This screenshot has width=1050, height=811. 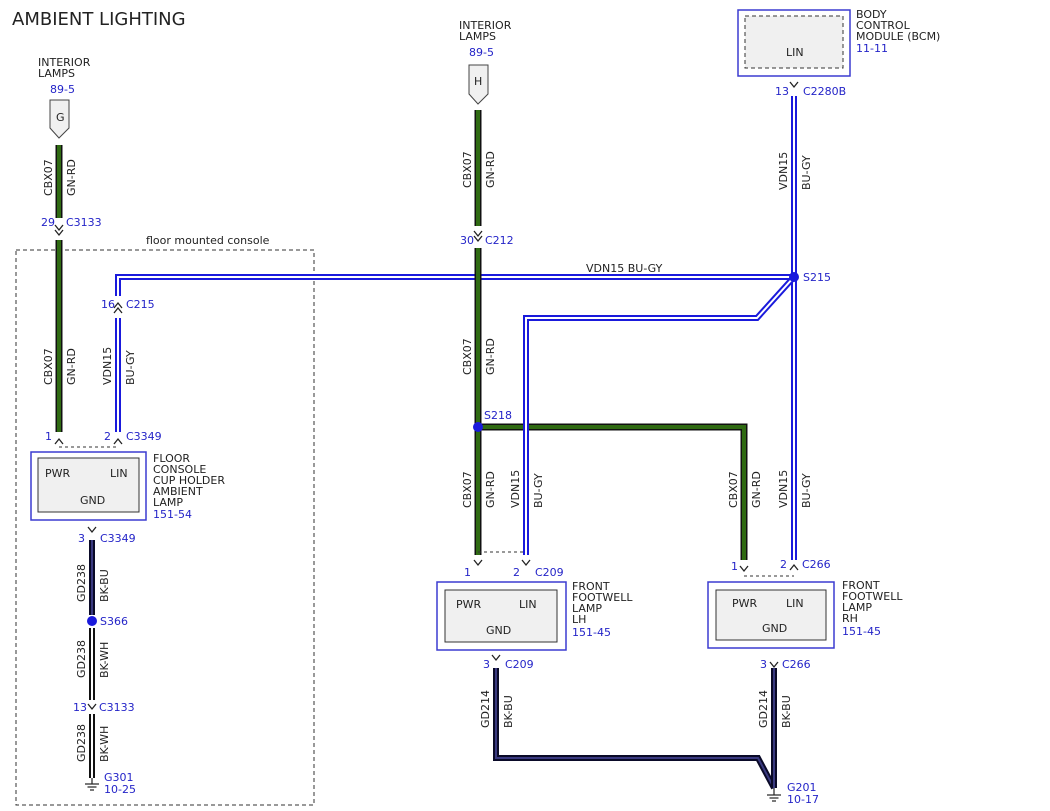 What do you see at coordinates (118, 538) in the screenshot?
I see `c3349-gnd-name: C3349` at bounding box center [118, 538].